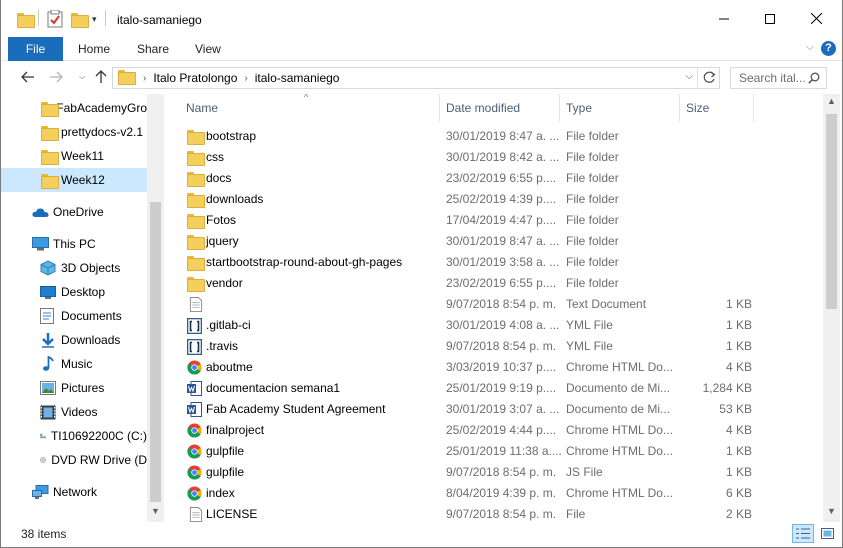 This screenshot has height=548, width=843. I want to click on file-list-scrollbar: ▲ ▼, so click(831, 308).